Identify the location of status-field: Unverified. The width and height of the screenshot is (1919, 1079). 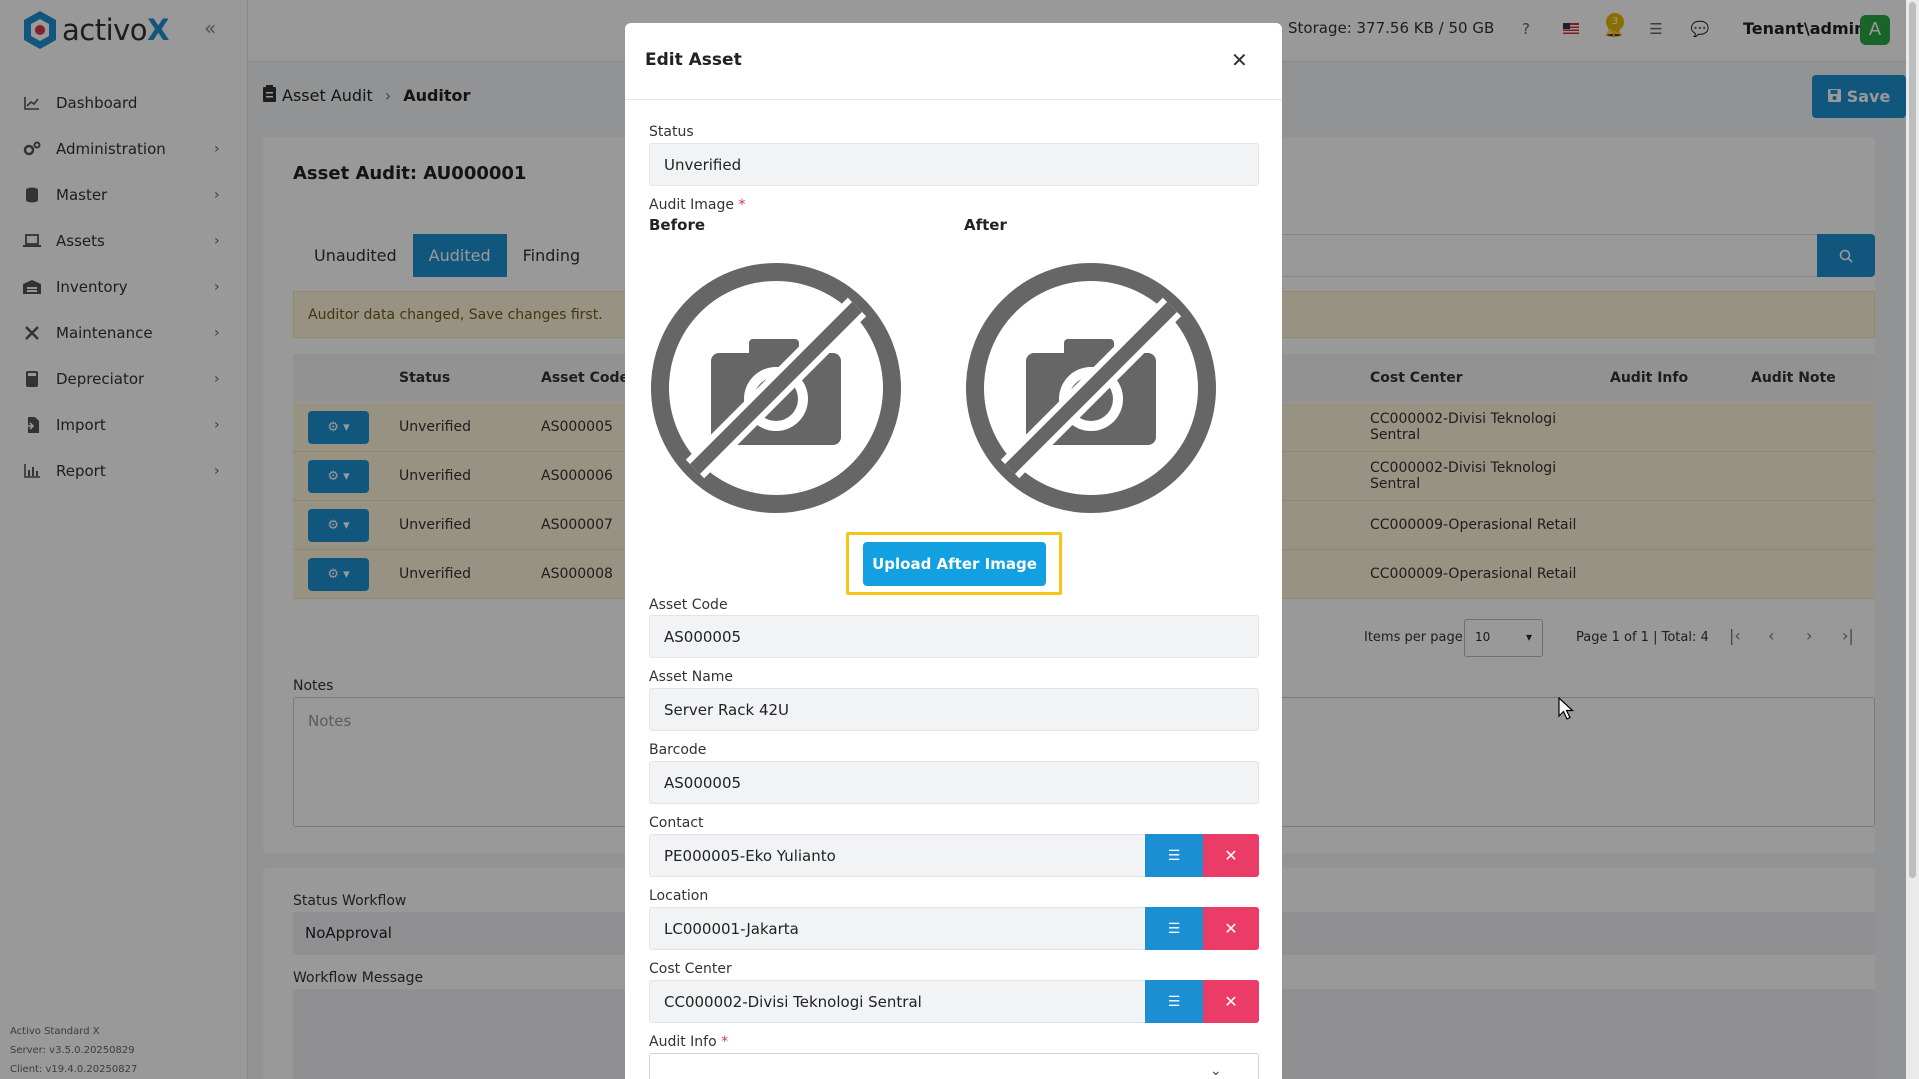
(954, 164).